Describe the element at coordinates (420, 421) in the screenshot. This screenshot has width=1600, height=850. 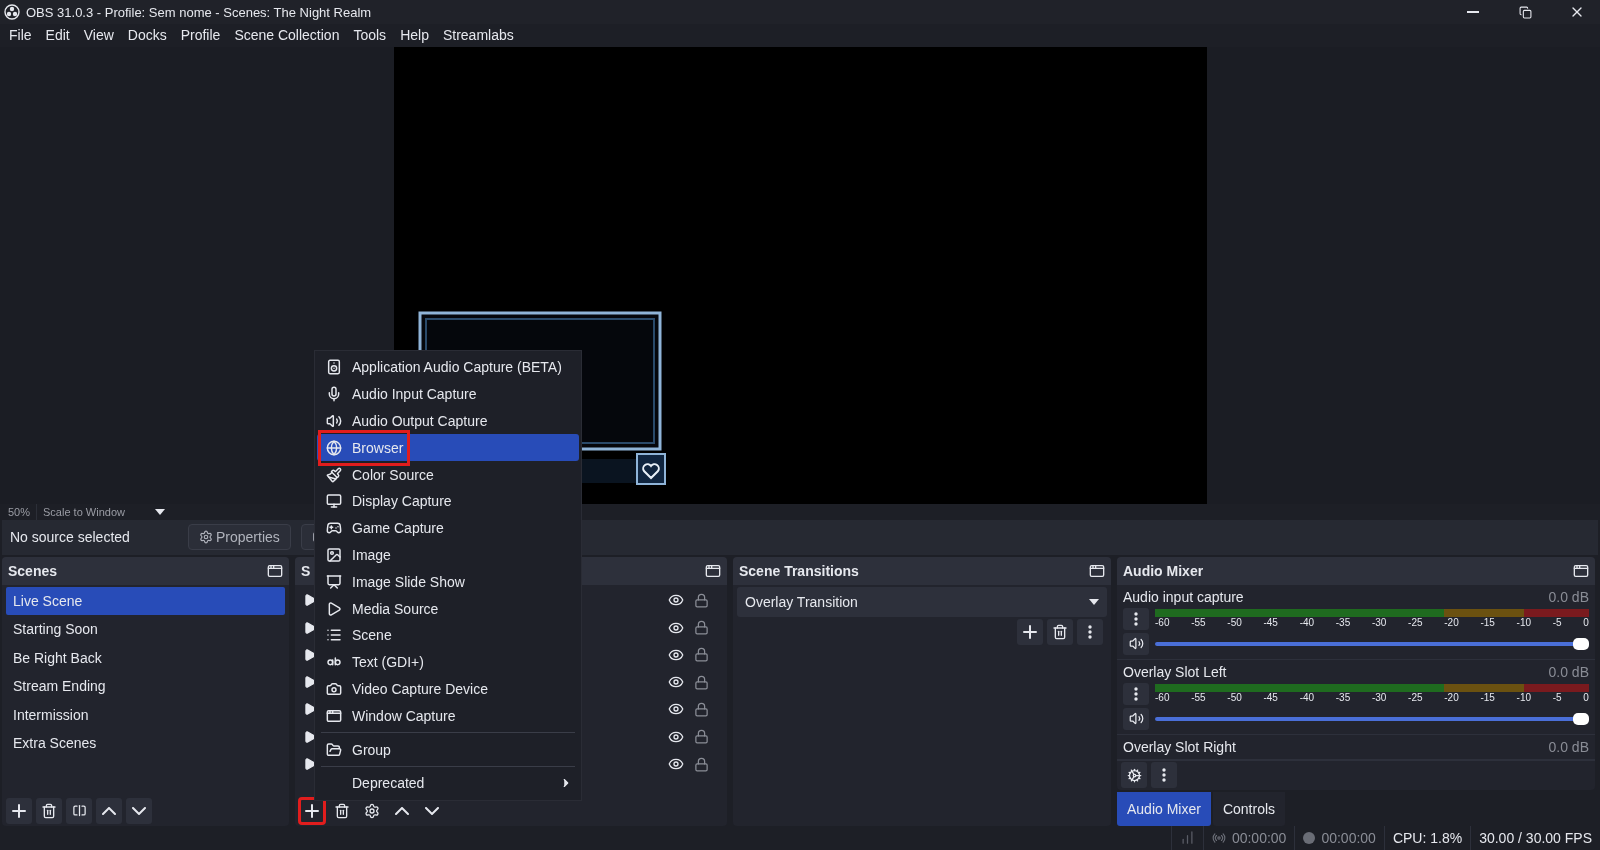
I see `menu-option-label: Audio Output Capture` at that location.